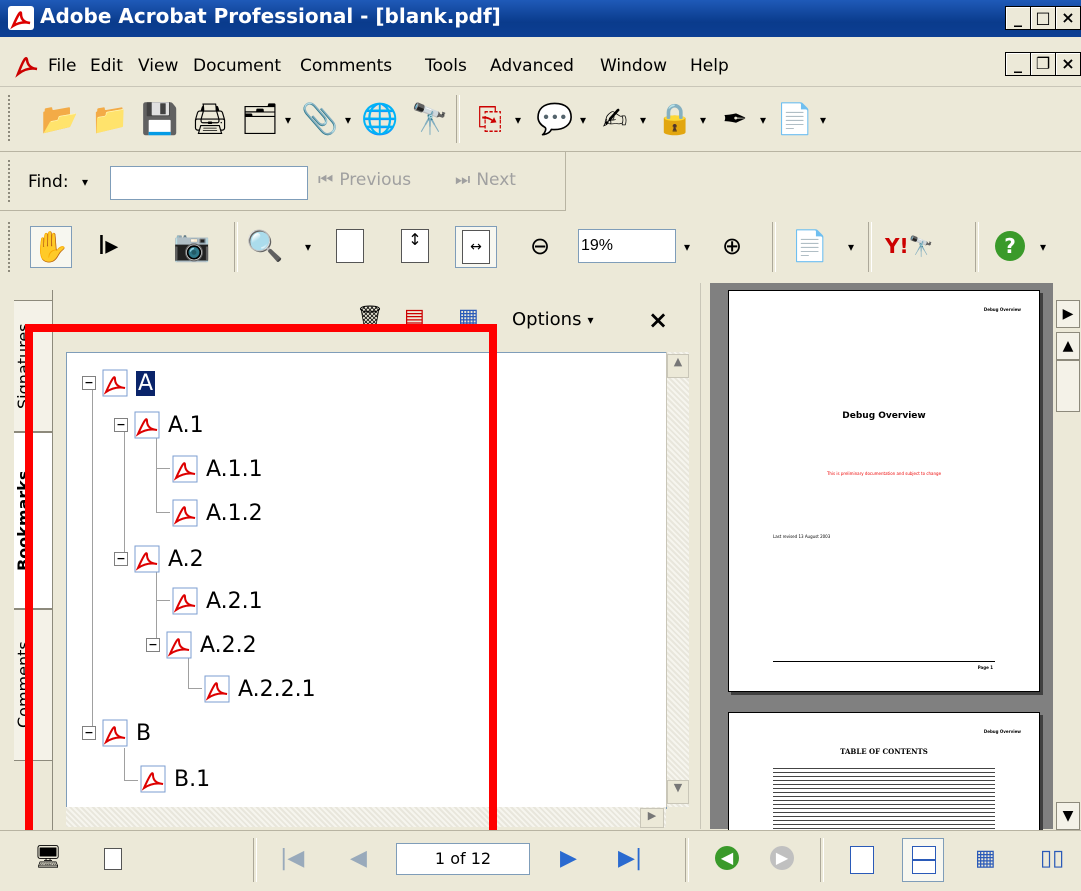  I want to click on close-button: ×, so click(1068, 18).